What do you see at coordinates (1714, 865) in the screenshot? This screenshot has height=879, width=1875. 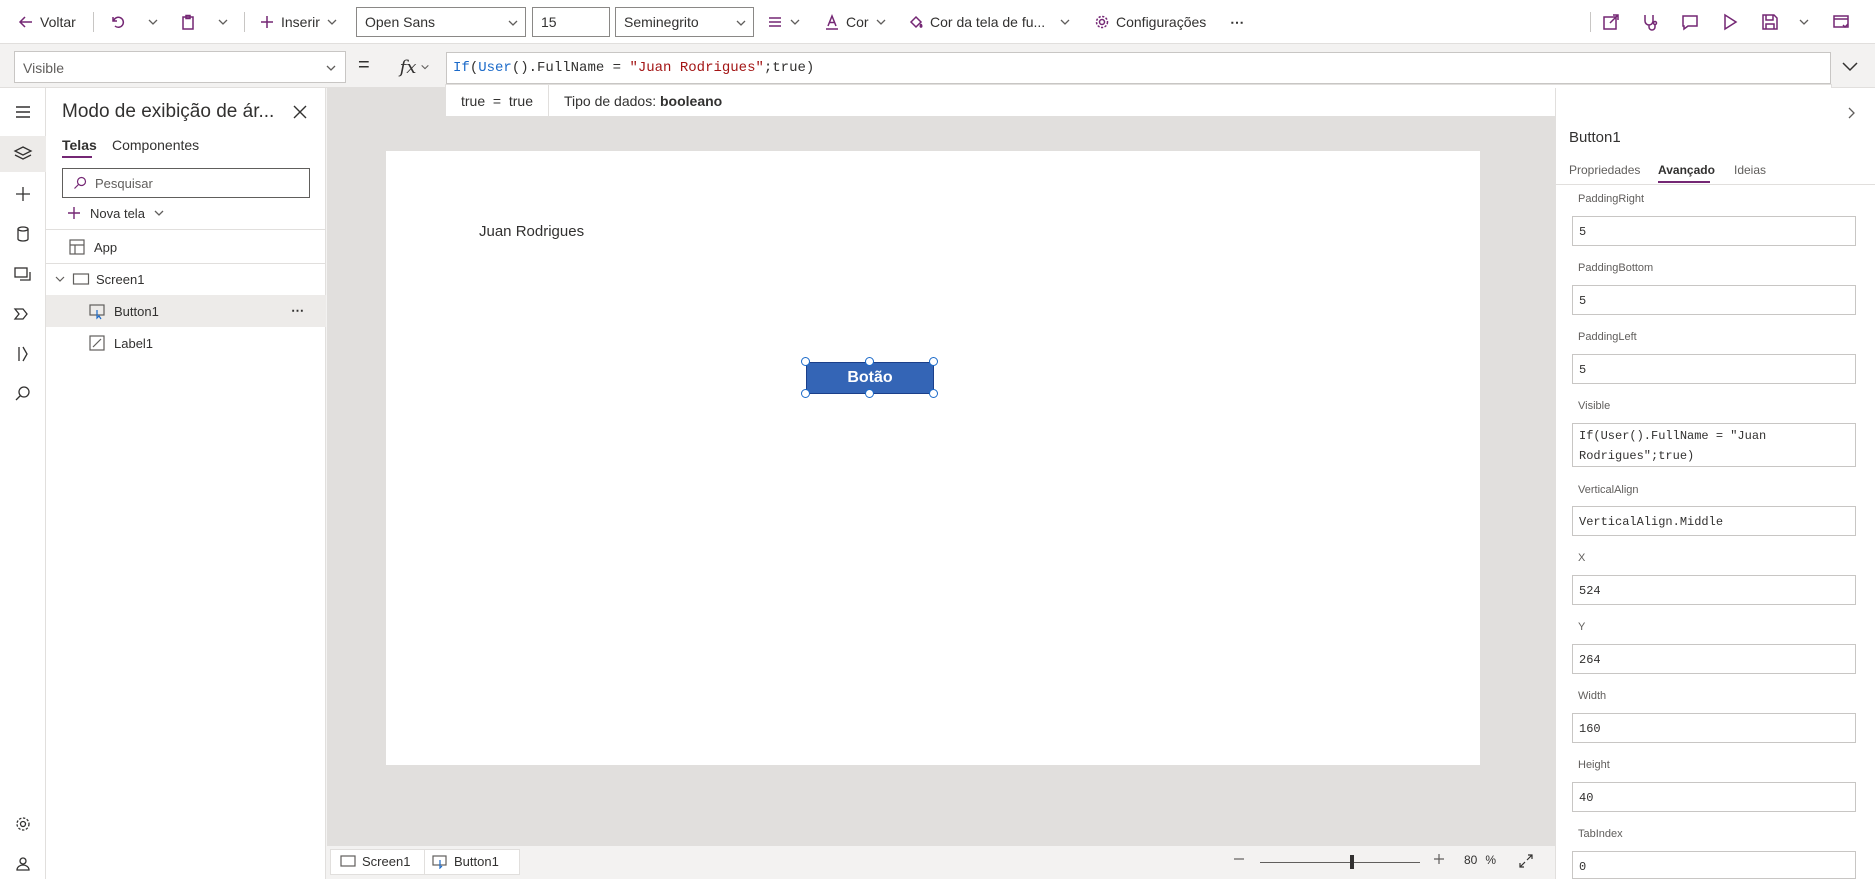 I see `prop-input: 0` at bounding box center [1714, 865].